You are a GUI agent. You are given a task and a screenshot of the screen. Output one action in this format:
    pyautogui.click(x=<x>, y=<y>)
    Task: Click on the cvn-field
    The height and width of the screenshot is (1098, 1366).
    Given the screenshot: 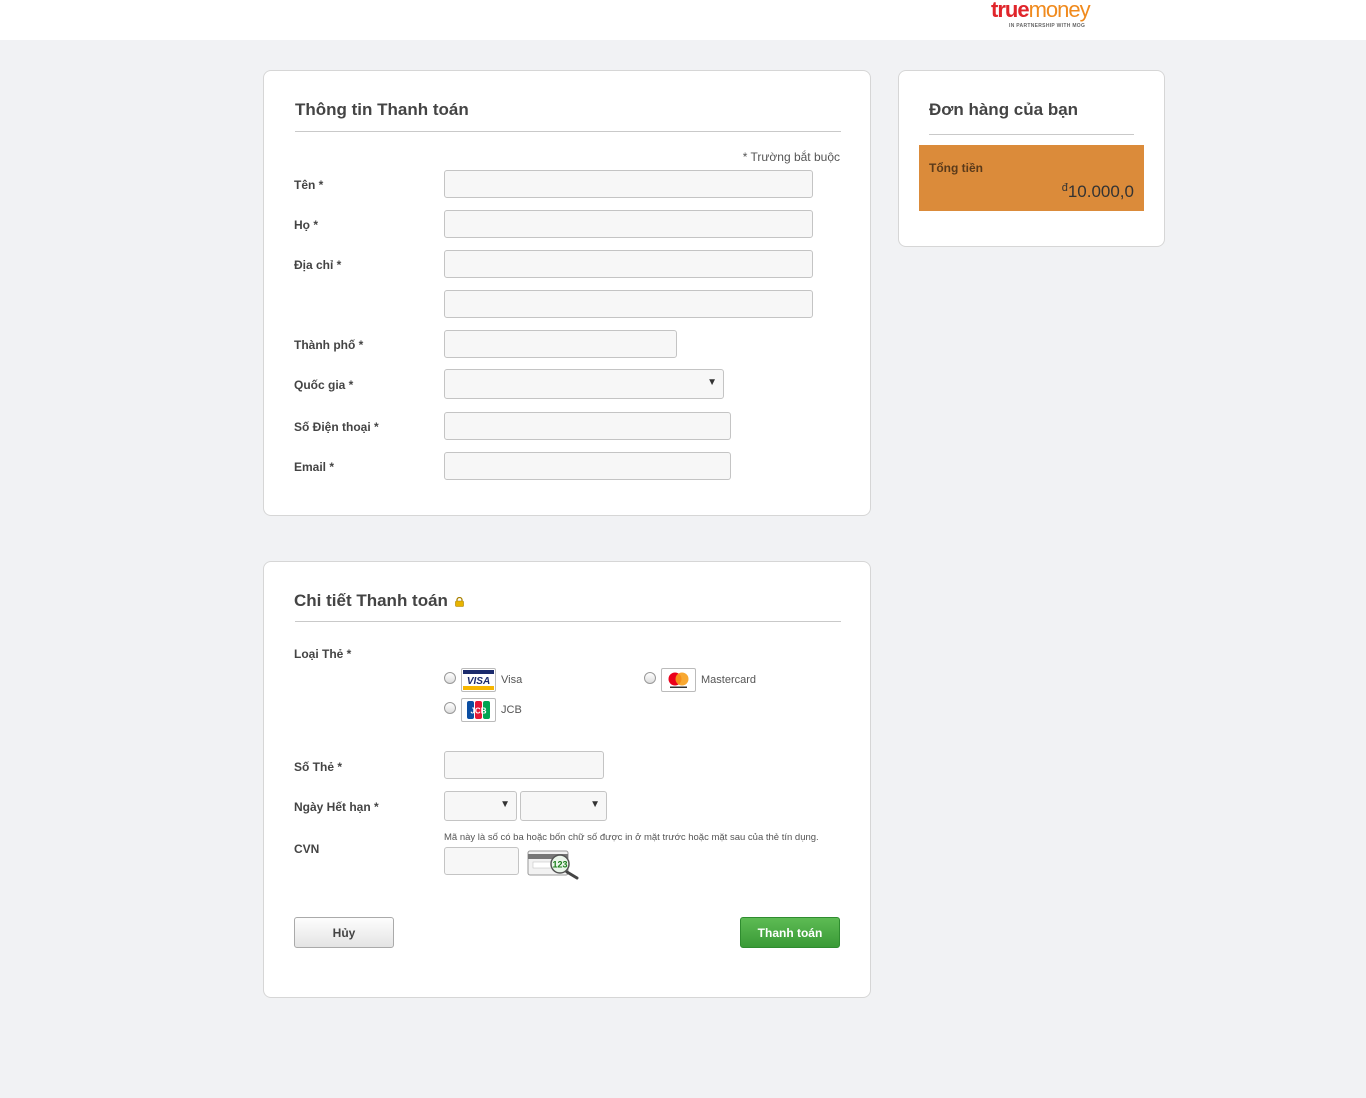 What is the action you would take?
    pyautogui.click(x=481, y=861)
    